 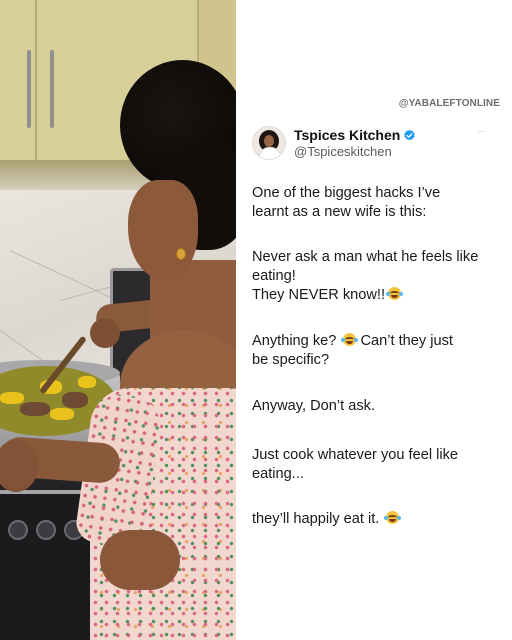 What do you see at coordinates (314, 406) in the screenshot?
I see `post-line: Anyway, Don’t ask.` at bounding box center [314, 406].